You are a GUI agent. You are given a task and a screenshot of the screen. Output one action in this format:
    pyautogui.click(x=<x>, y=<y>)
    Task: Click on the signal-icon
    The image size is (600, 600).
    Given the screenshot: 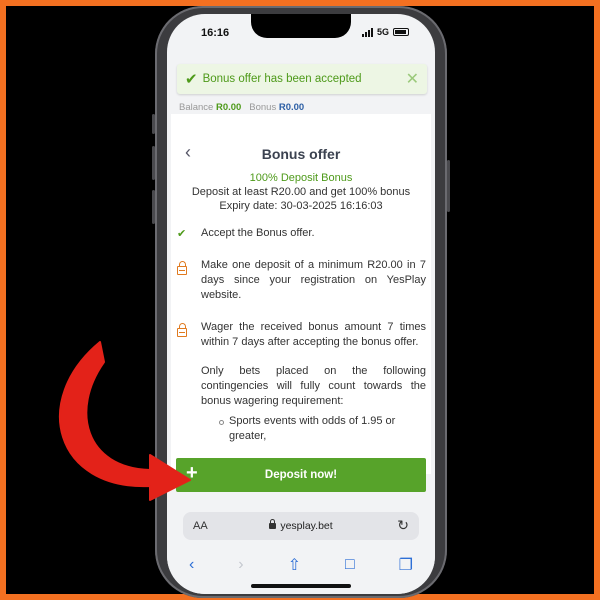 What is the action you would take?
    pyautogui.click(x=367, y=32)
    